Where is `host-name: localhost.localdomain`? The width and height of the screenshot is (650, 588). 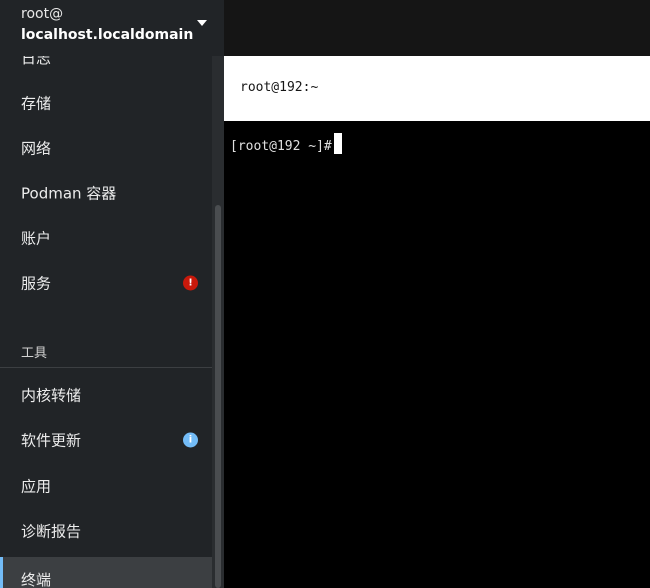
host-name: localhost.localdomain is located at coordinates (107, 35).